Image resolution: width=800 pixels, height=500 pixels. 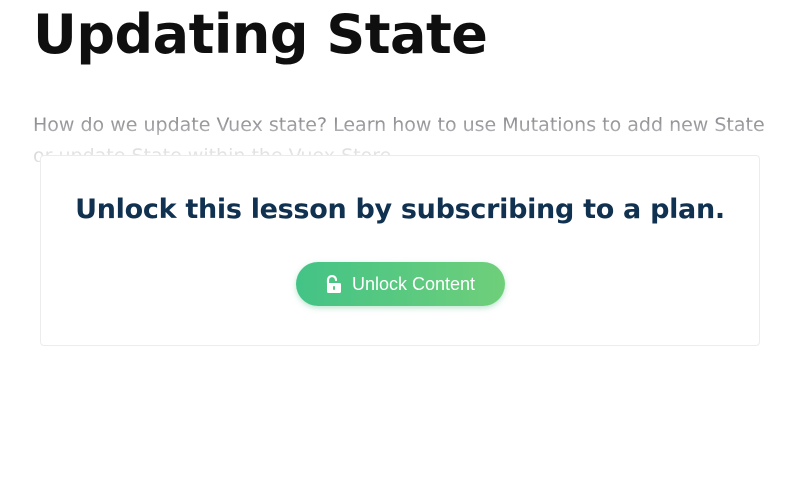 I want to click on unlock-content-button: Unlock Content, so click(x=400, y=284).